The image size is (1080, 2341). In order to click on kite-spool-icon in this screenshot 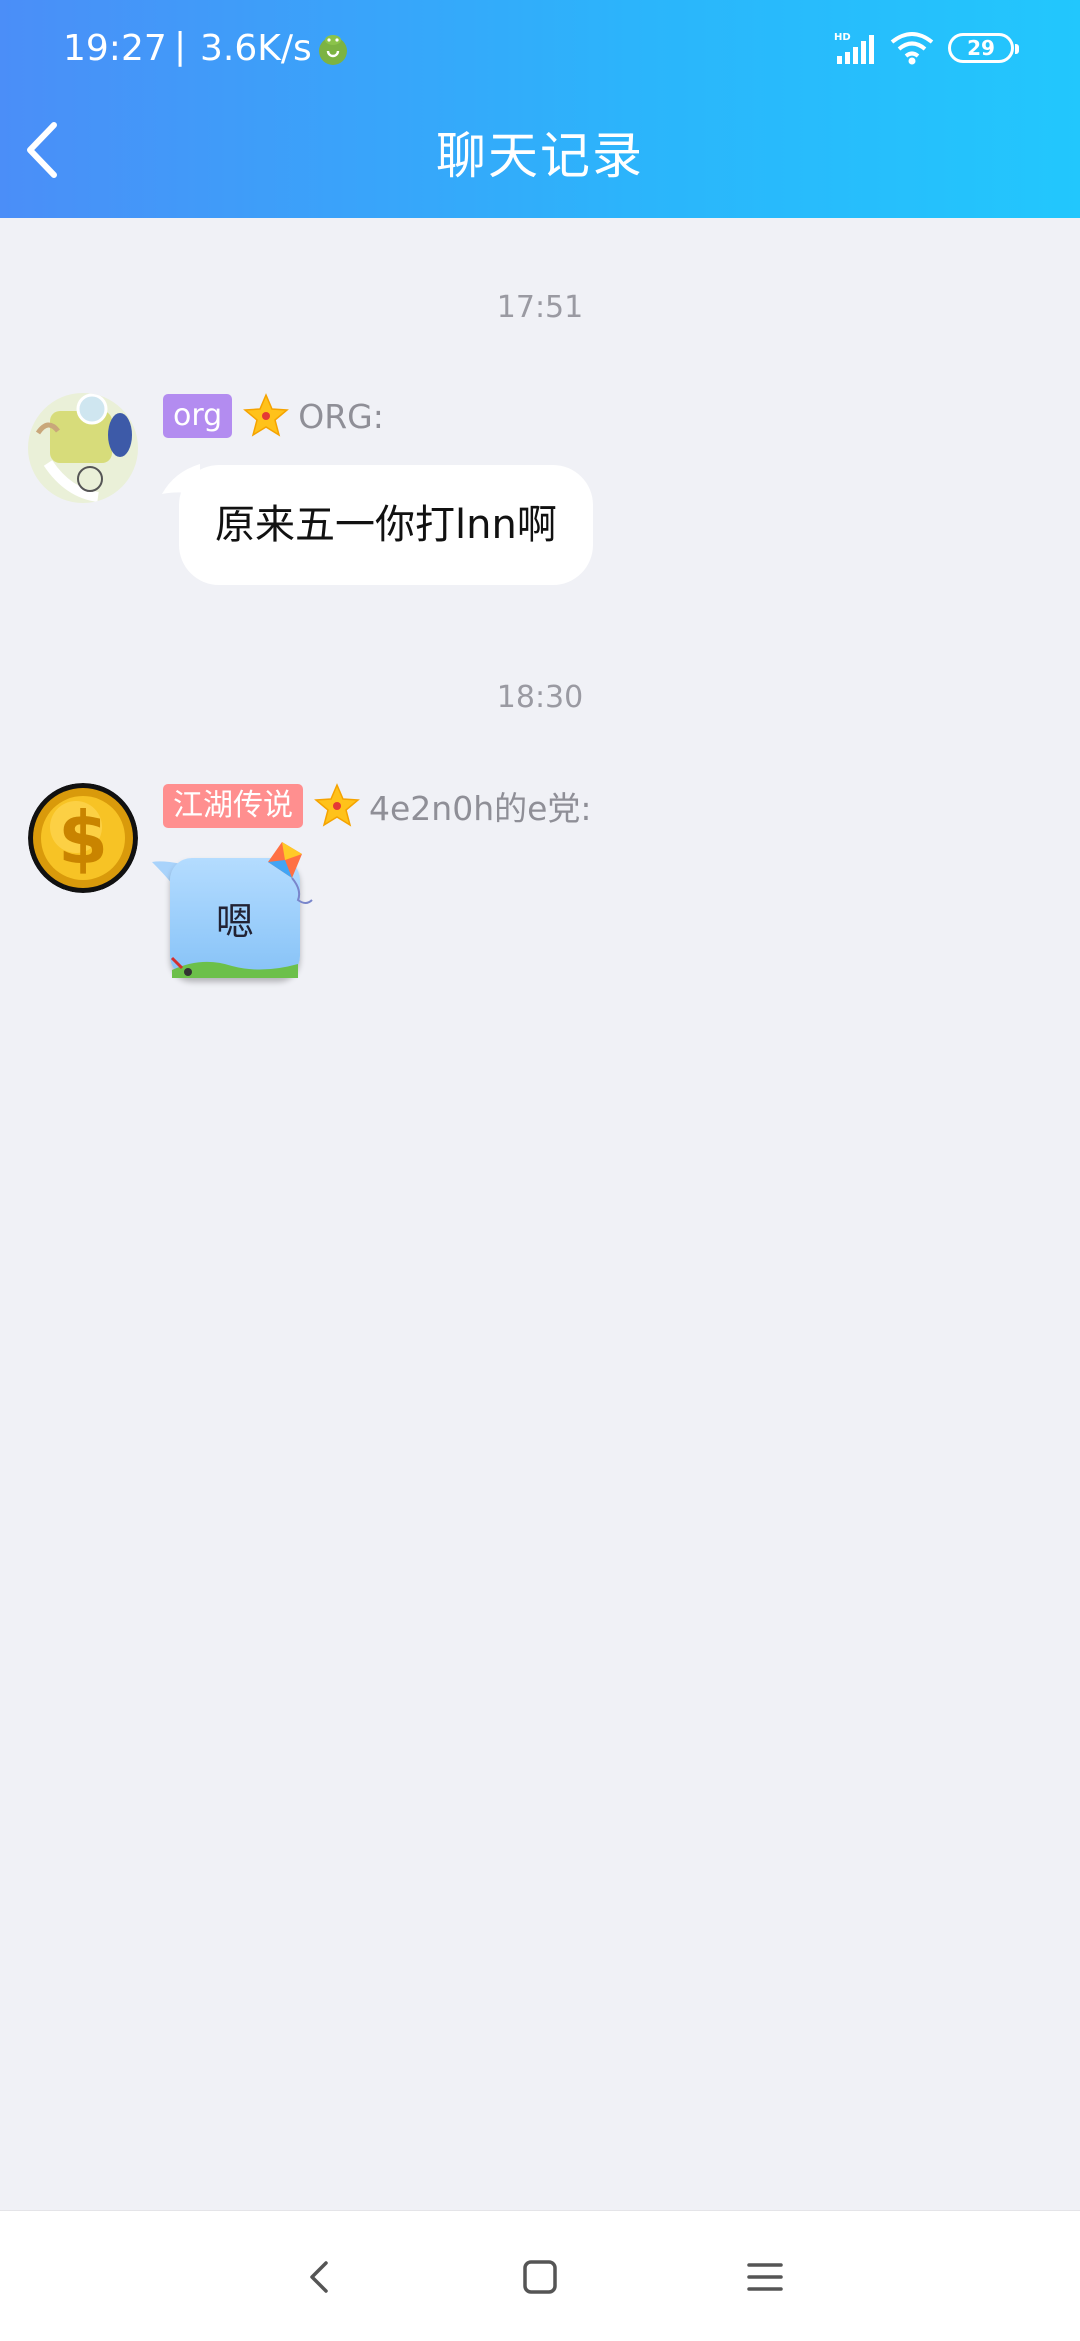, I will do `click(181, 966)`.